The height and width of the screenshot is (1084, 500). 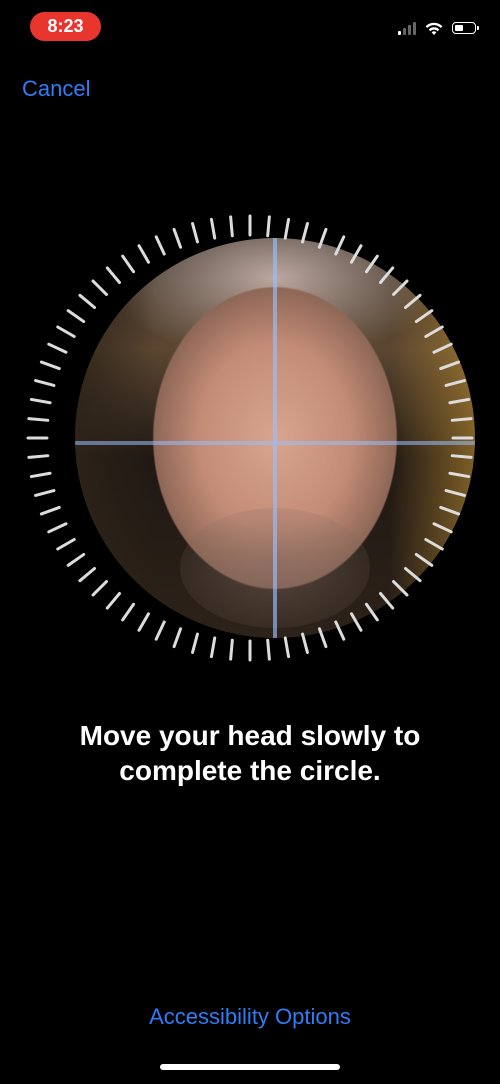 I want to click on home-indicator, so click(x=250, y=1067).